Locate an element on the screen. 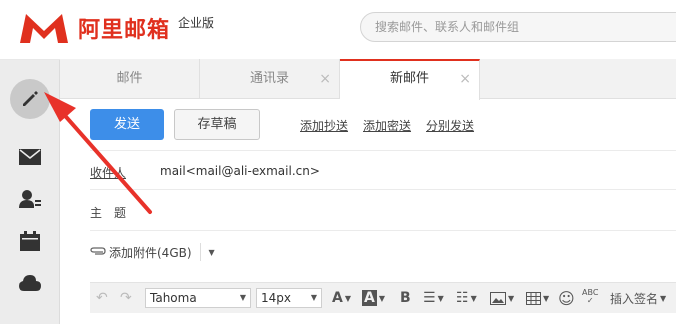 This screenshot has width=676, height=324. tab-label: 邮件 is located at coordinates (129, 78).